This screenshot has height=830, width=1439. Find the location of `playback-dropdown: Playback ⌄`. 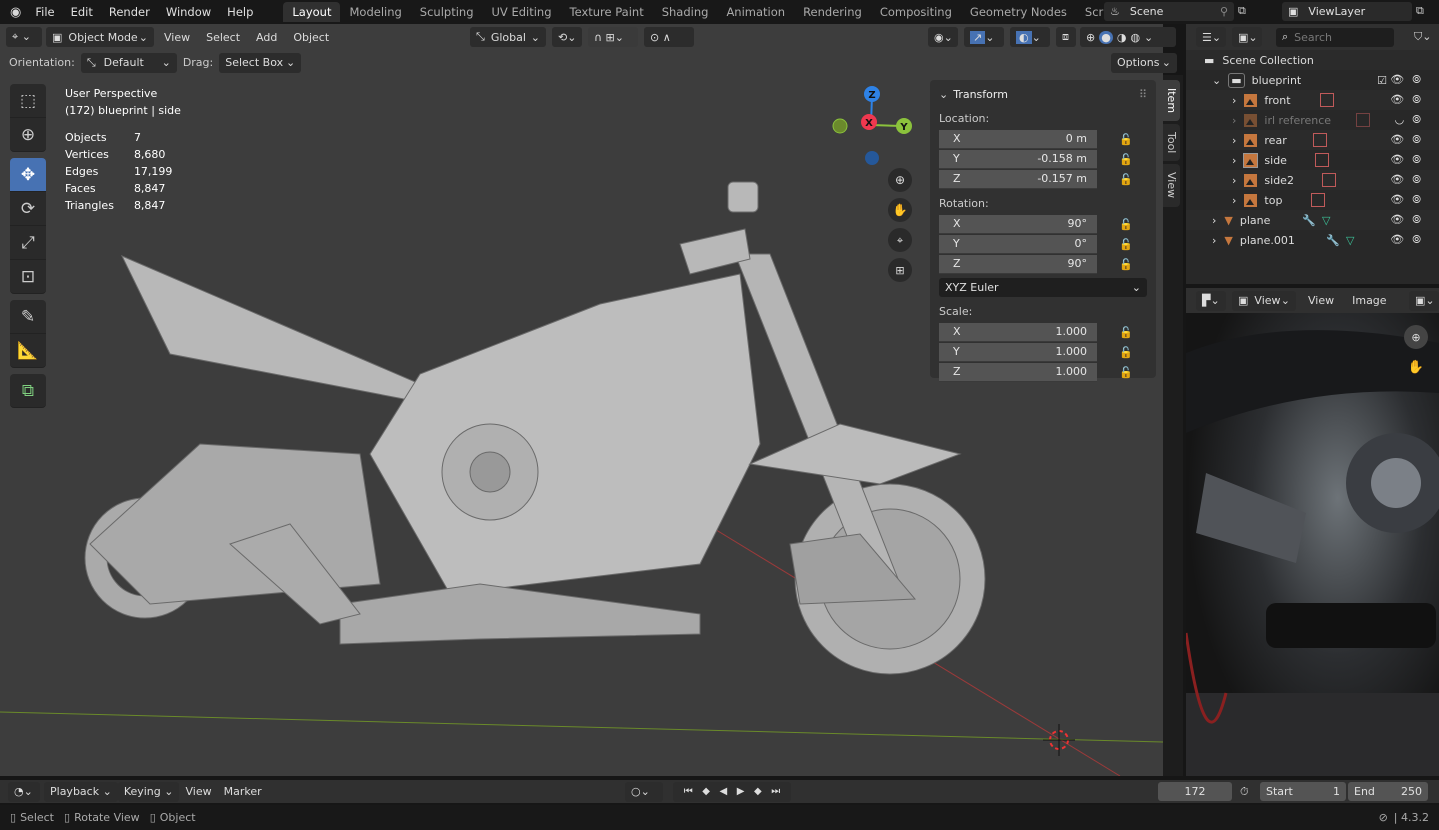

playback-dropdown: Playback ⌄ is located at coordinates (81, 791).